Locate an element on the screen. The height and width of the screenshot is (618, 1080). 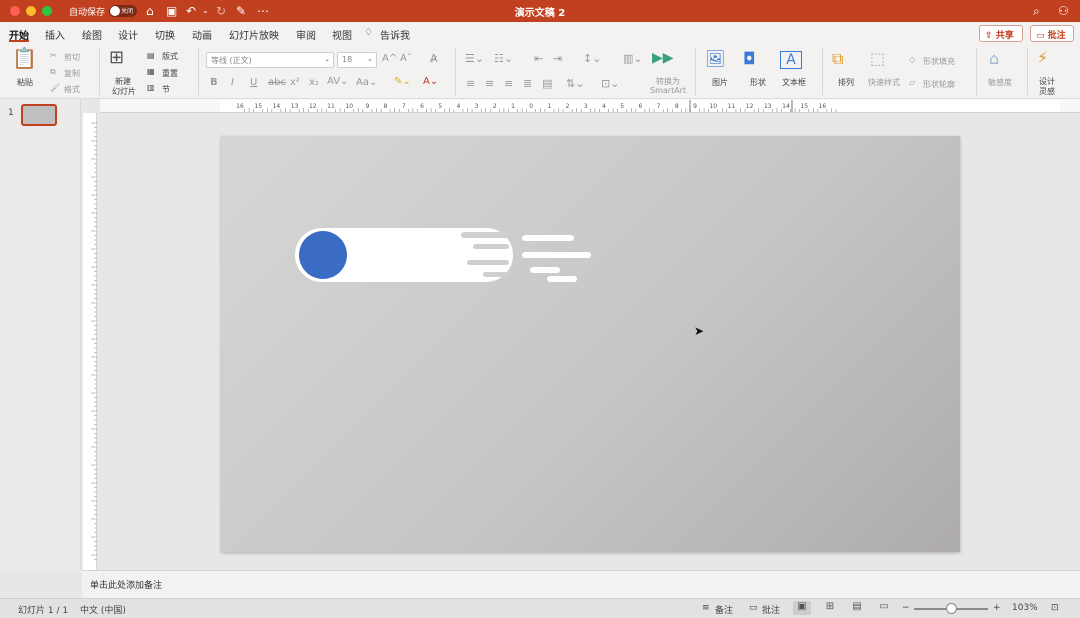
bold-icon: B is located at coordinates (214, 82).